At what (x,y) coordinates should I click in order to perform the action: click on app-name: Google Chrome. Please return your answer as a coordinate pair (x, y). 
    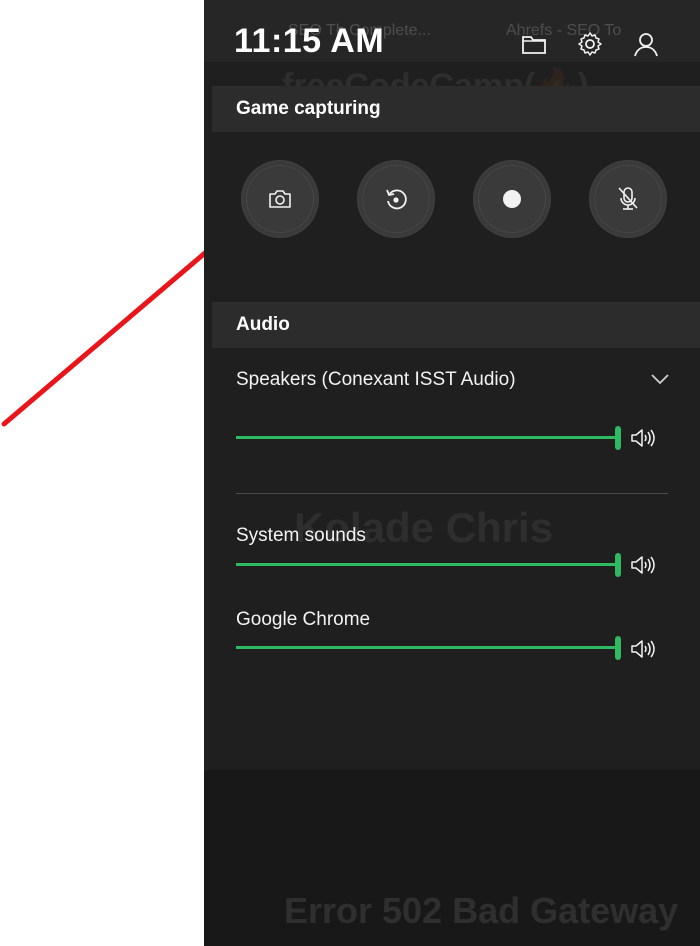
    Looking at the image, I should click on (303, 619).